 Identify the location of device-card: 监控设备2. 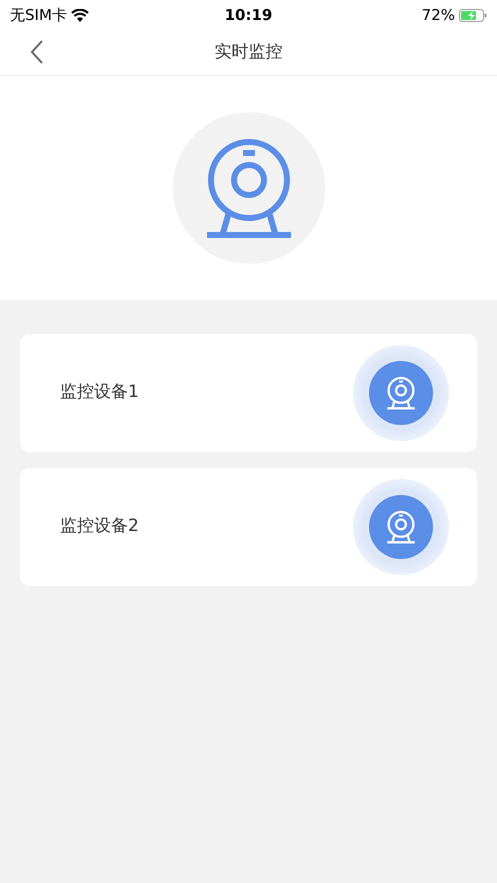
(248, 527).